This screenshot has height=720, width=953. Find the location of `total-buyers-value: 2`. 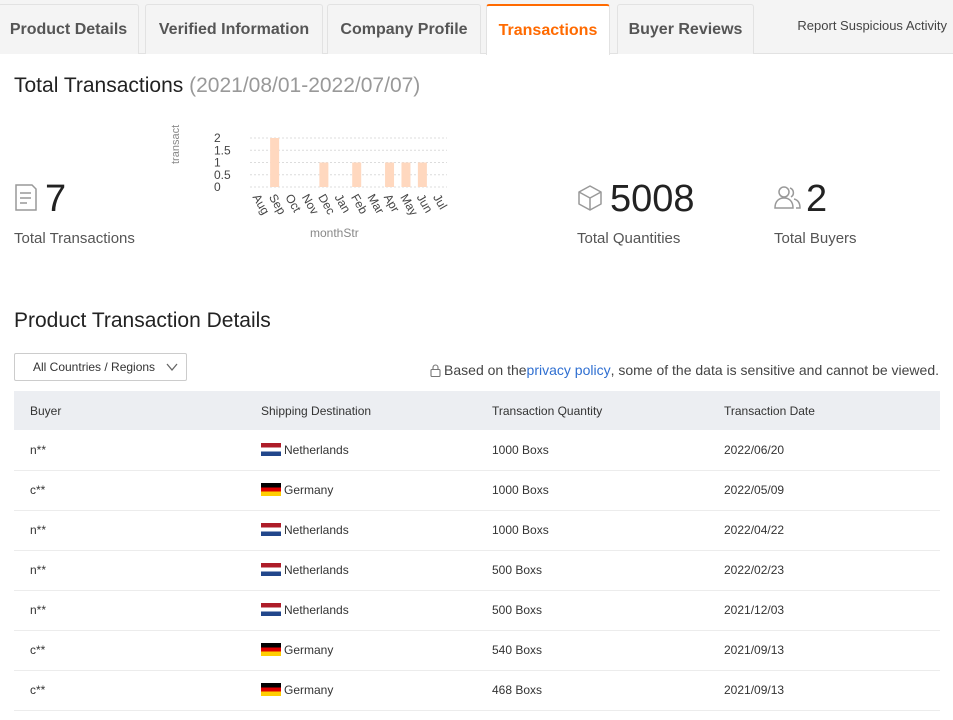

total-buyers-value: 2 is located at coordinates (817, 199).